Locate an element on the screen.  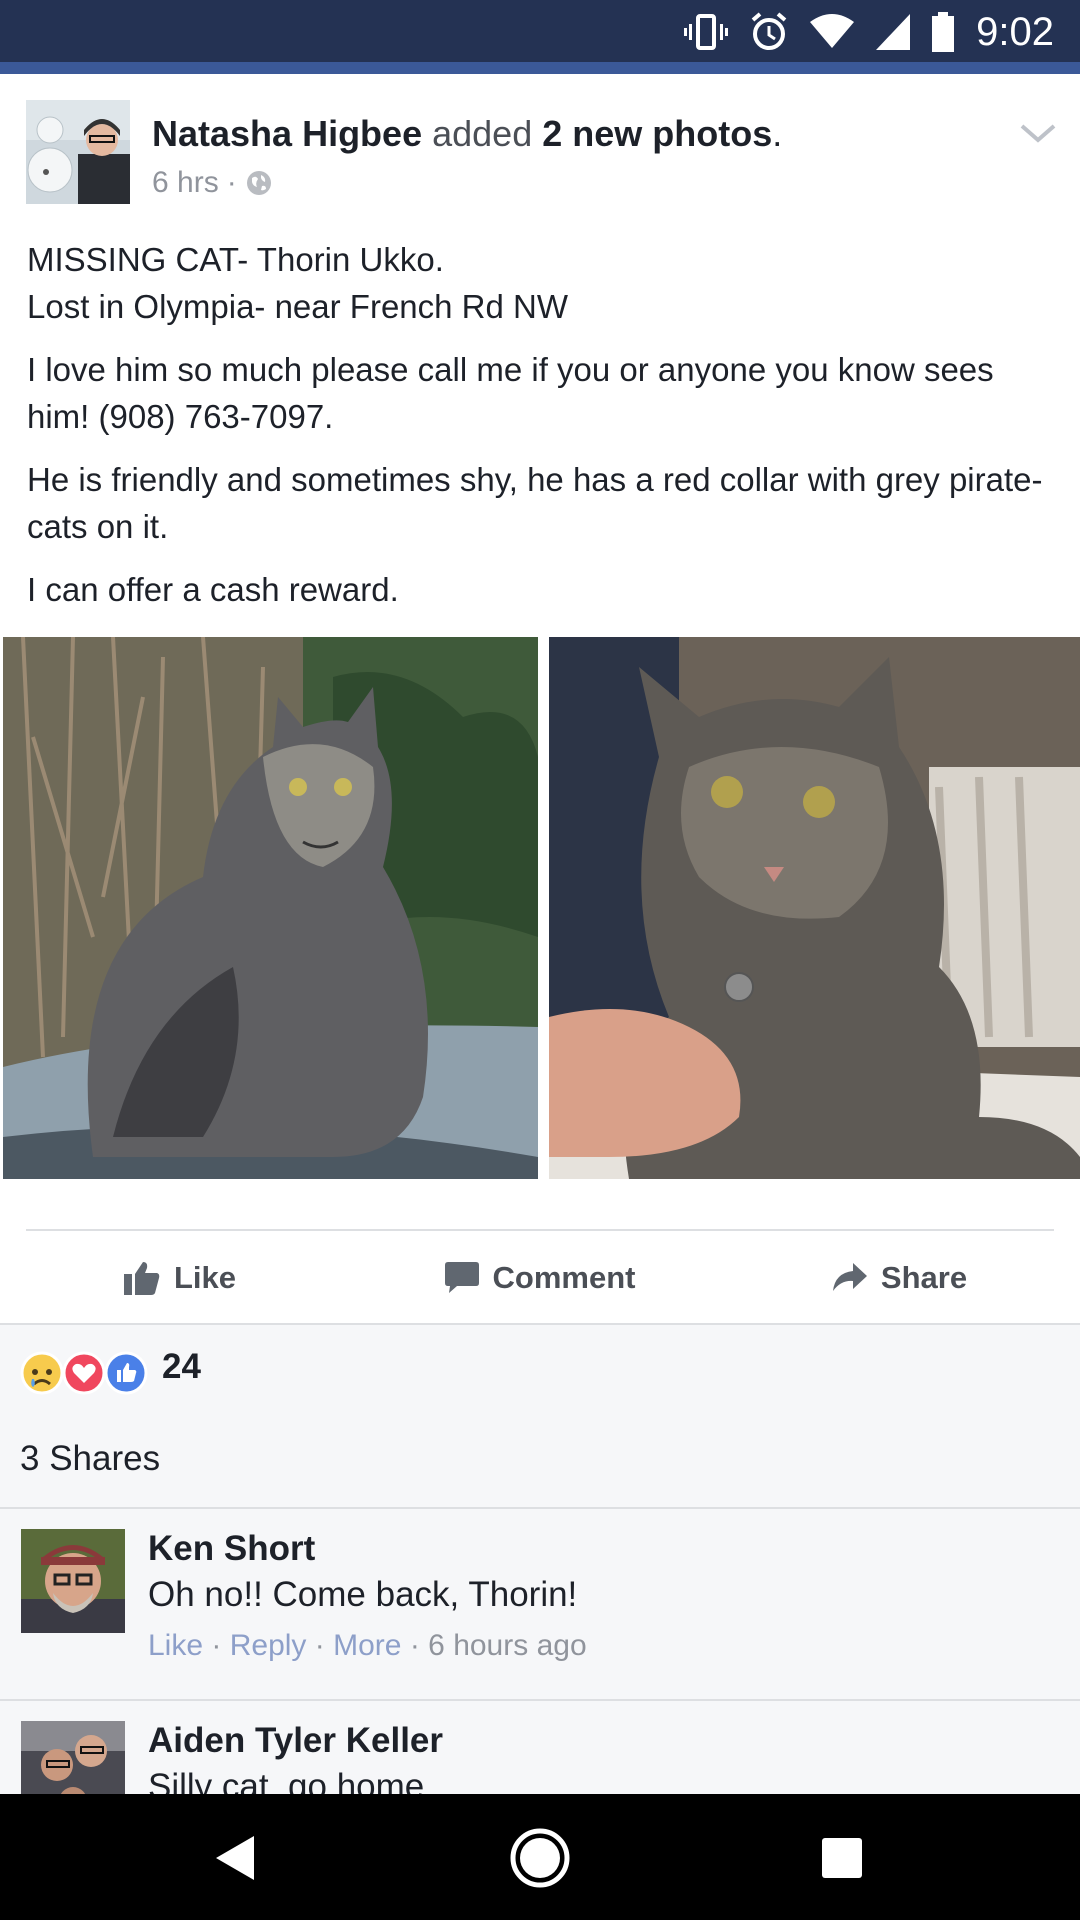
like-reaction-icon is located at coordinates (126, 1373).